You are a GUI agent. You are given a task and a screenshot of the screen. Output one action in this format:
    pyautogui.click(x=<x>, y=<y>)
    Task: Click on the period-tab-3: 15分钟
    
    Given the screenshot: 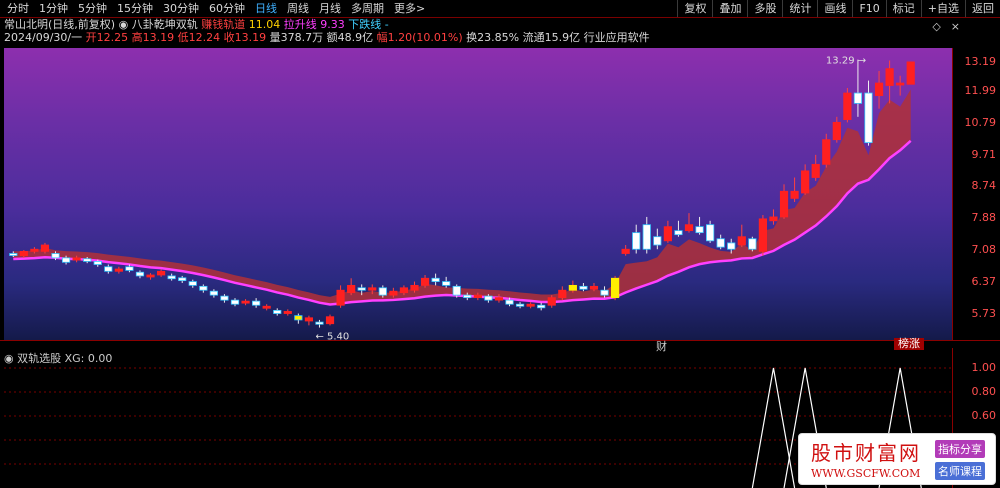 What is the action you would take?
    pyautogui.click(x=135, y=9)
    